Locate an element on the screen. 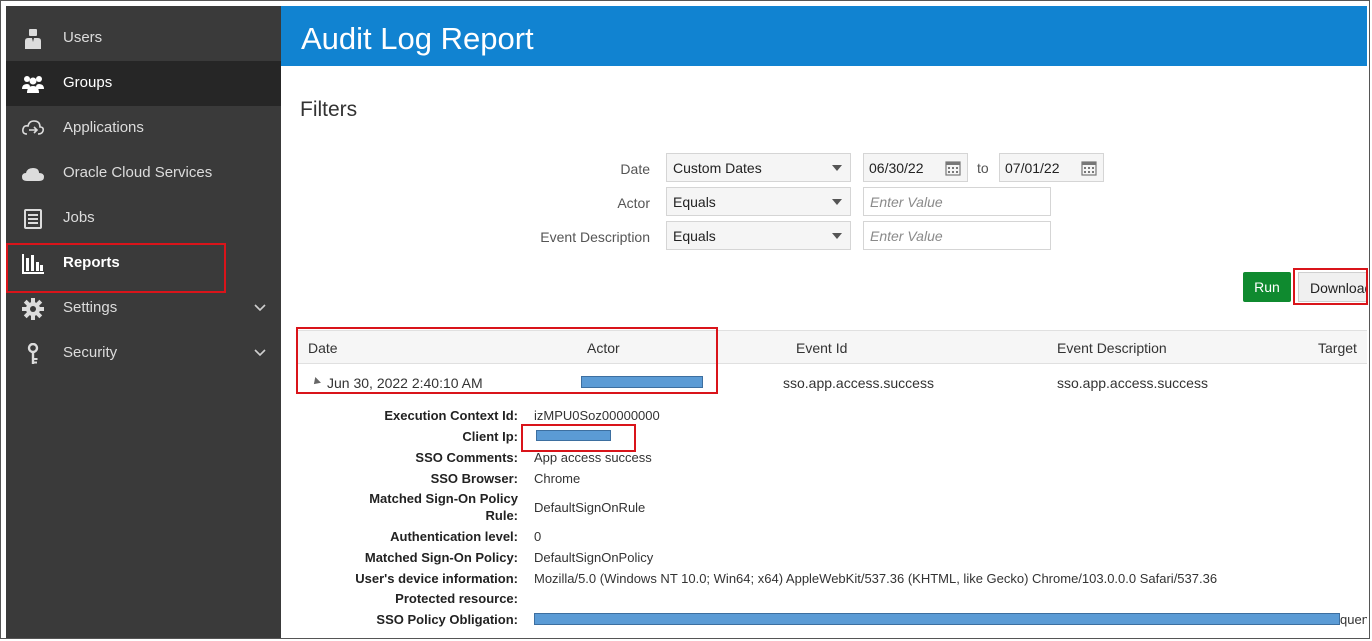 Image resolution: width=1372 pixels, height=641 pixels. sidebar-item-jobs: Jobs is located at coordinates (143, 218).